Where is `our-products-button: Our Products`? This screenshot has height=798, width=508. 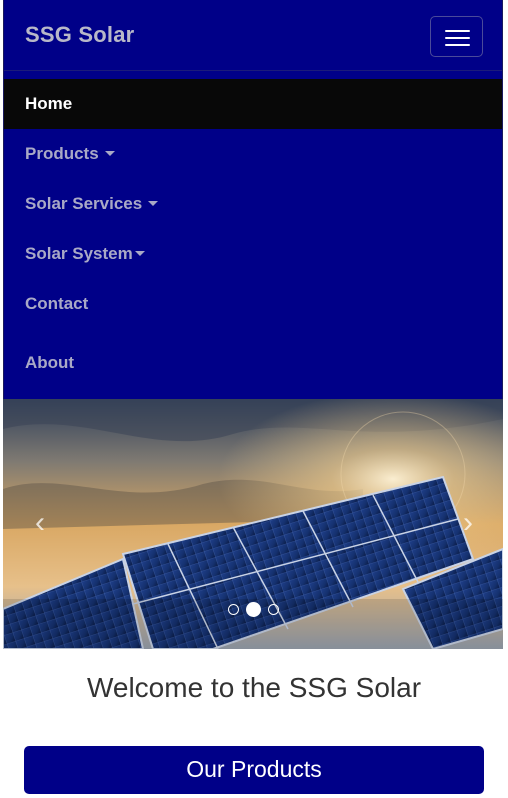
our-products-button: Our Products is located at coordinates (254, 770).